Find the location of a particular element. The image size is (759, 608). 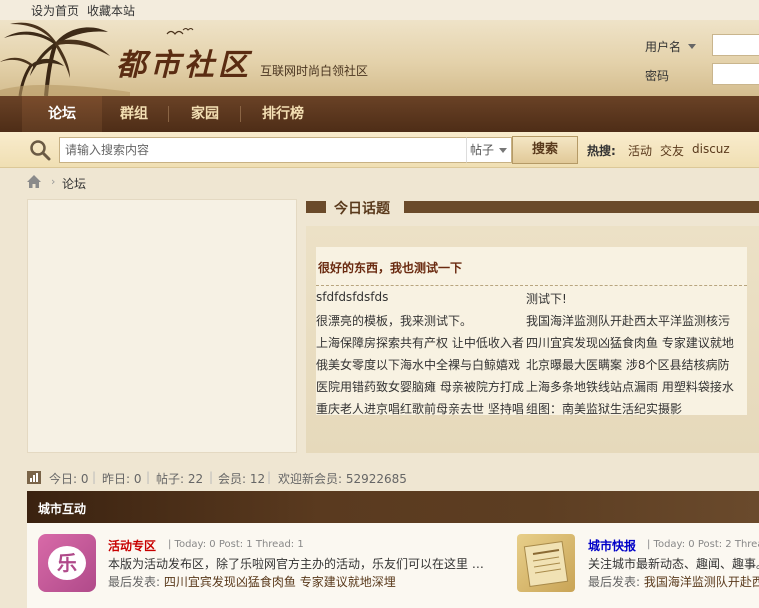

topic-link: 上海多条地铁线站点漏雨 用塑料袋接水 is located at coordinates (636, 386).